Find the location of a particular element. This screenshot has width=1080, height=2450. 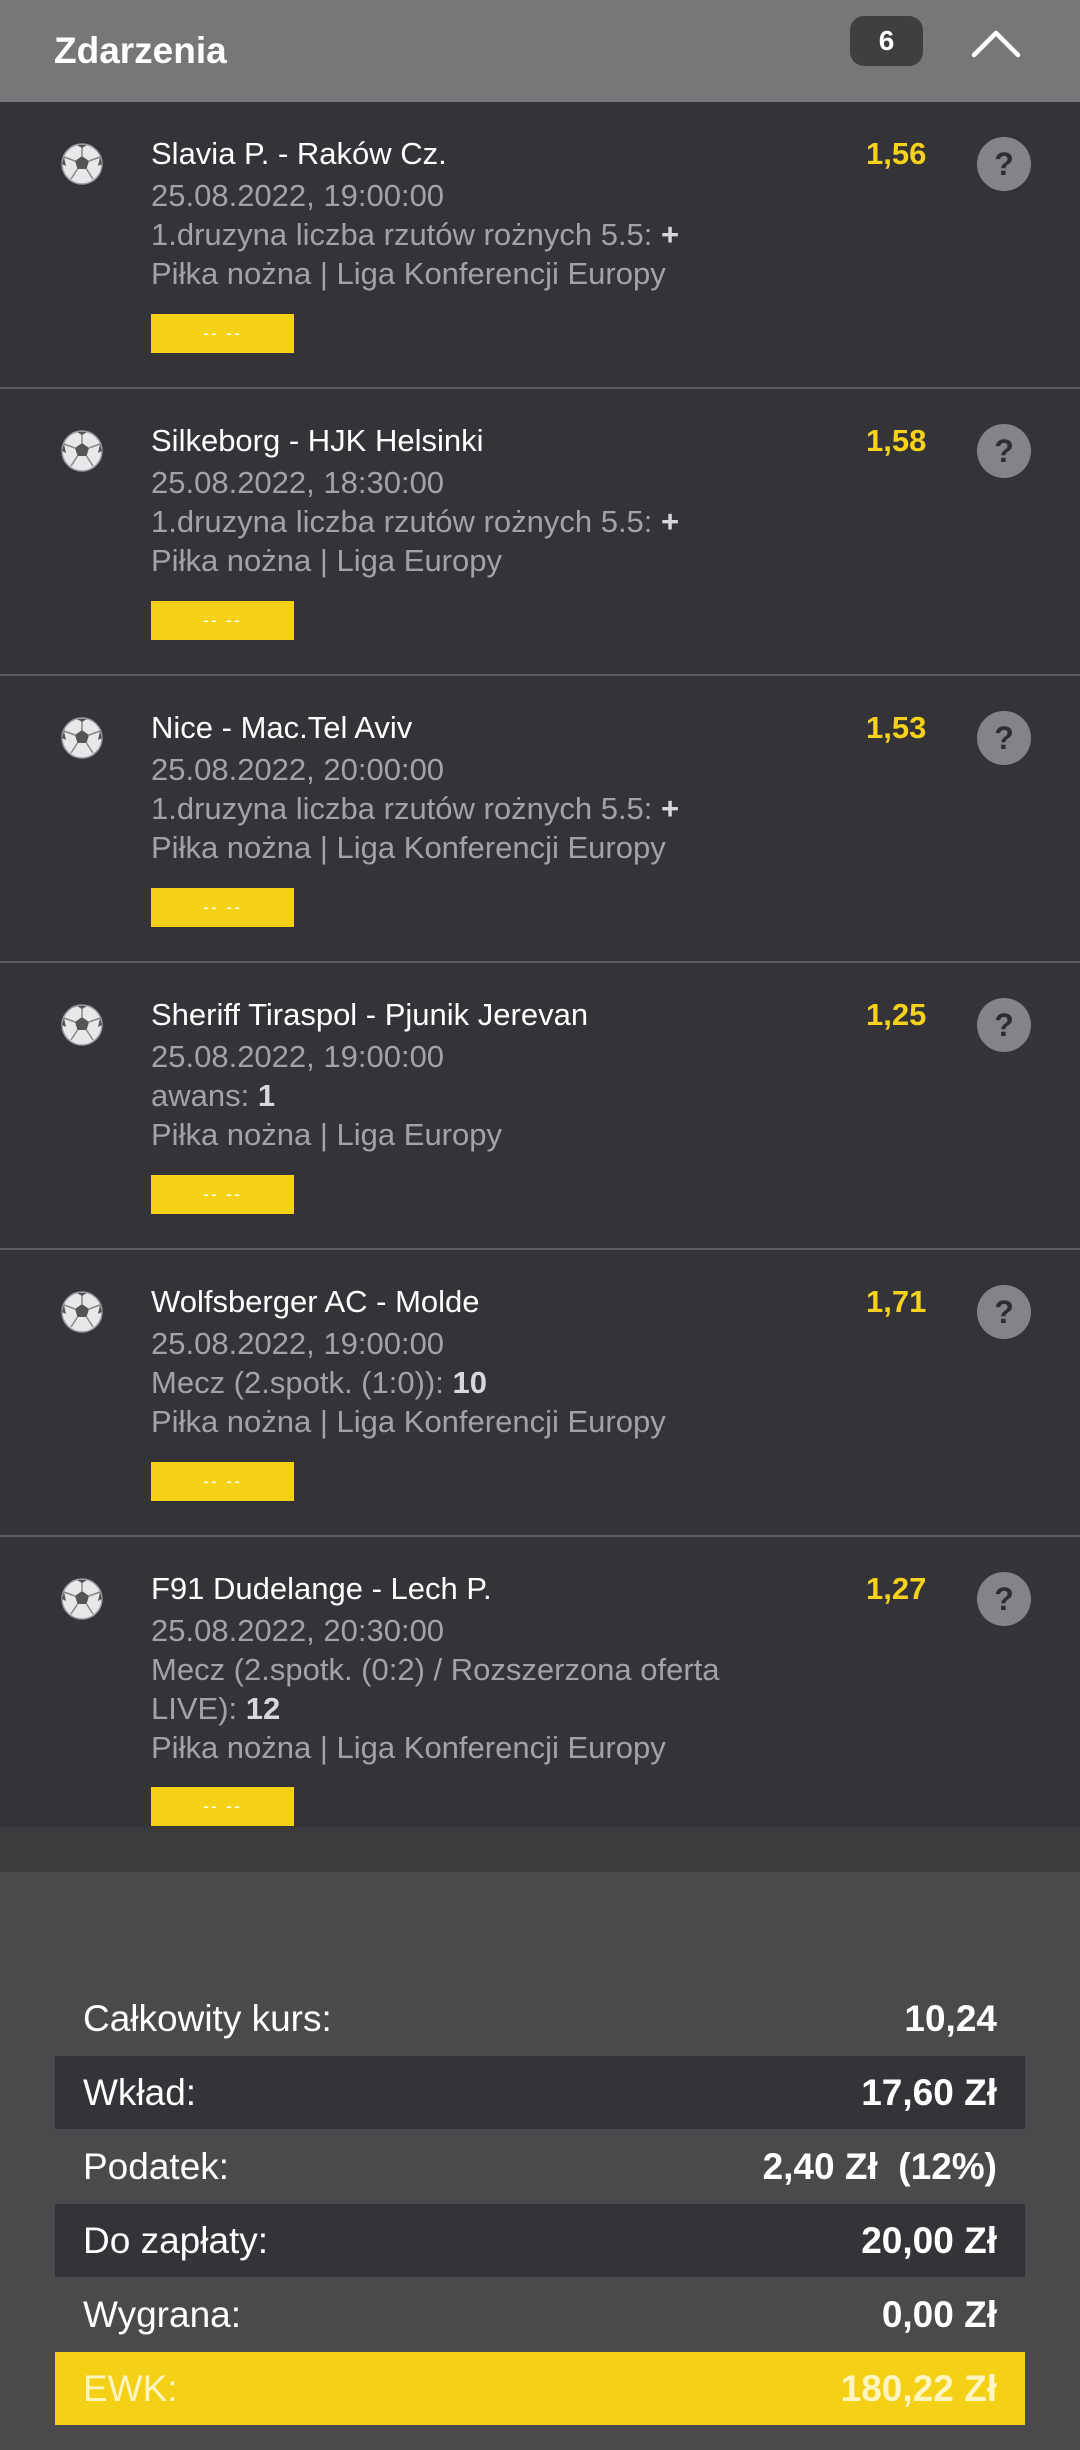

to-pay-label: Do zapłaty: is located at coordinates (176, 2240).